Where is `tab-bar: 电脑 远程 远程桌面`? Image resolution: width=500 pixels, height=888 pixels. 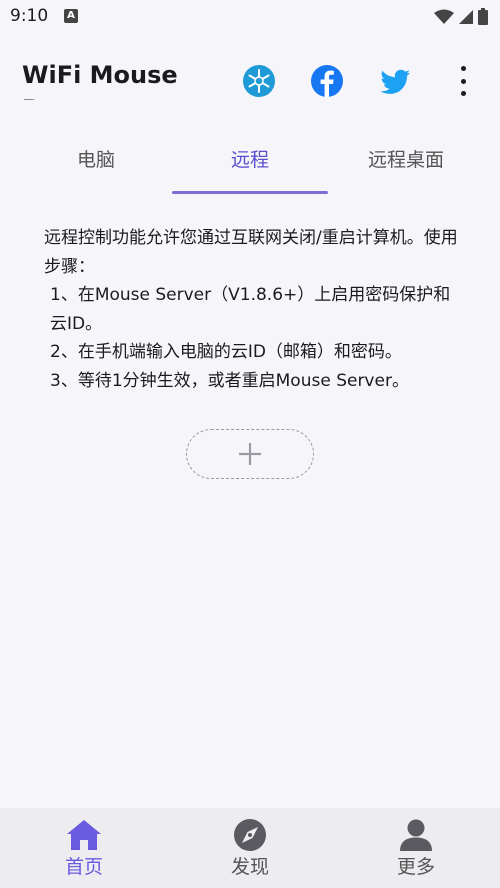
tab-bar: 电脑 远程 远程桌面 is located at coordinates (250, 165).